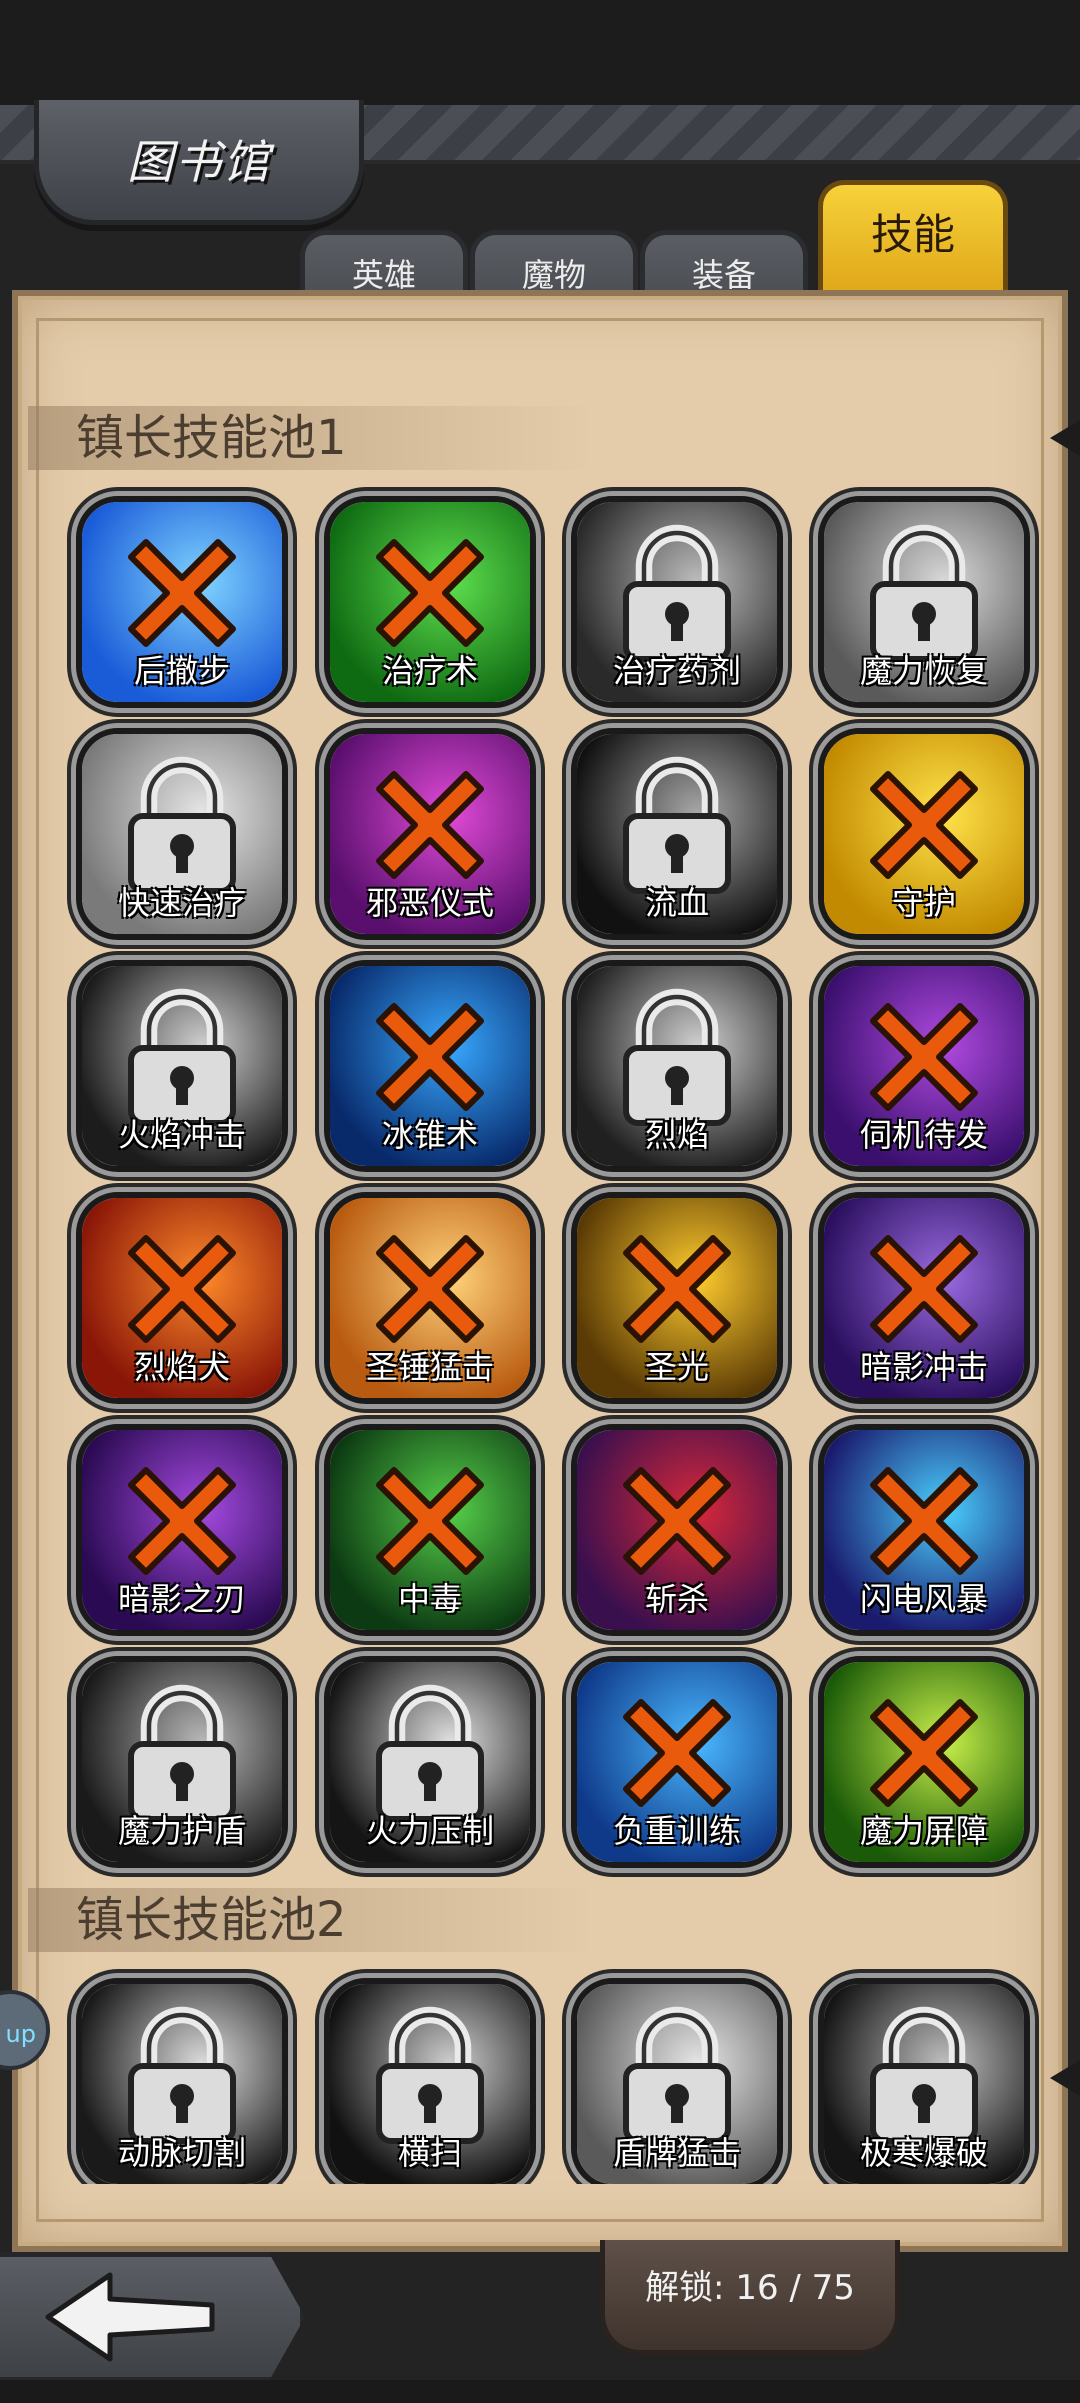 Image resolution: width=1080 pixels, height=2403 pixels. What do you see at coordinates (429, 671) in the screenshot?
I see `skill-name: 治疗术` at bounding box center [429, 671].